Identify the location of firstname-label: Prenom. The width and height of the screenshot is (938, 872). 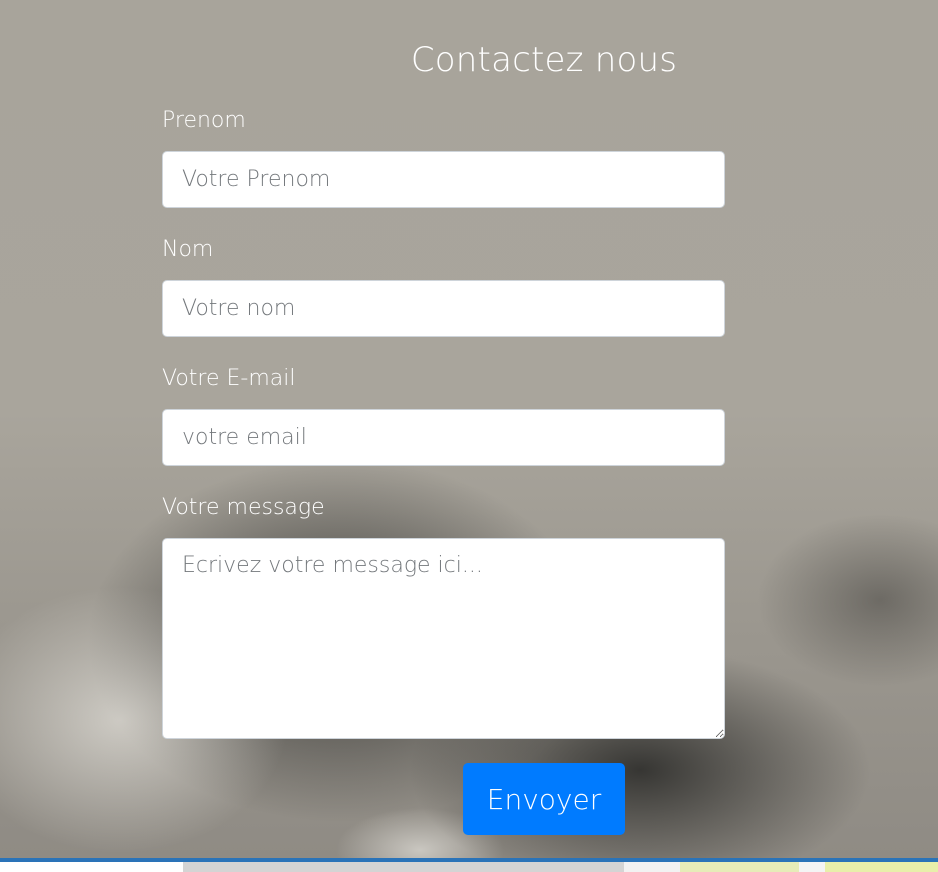
(204, 120).